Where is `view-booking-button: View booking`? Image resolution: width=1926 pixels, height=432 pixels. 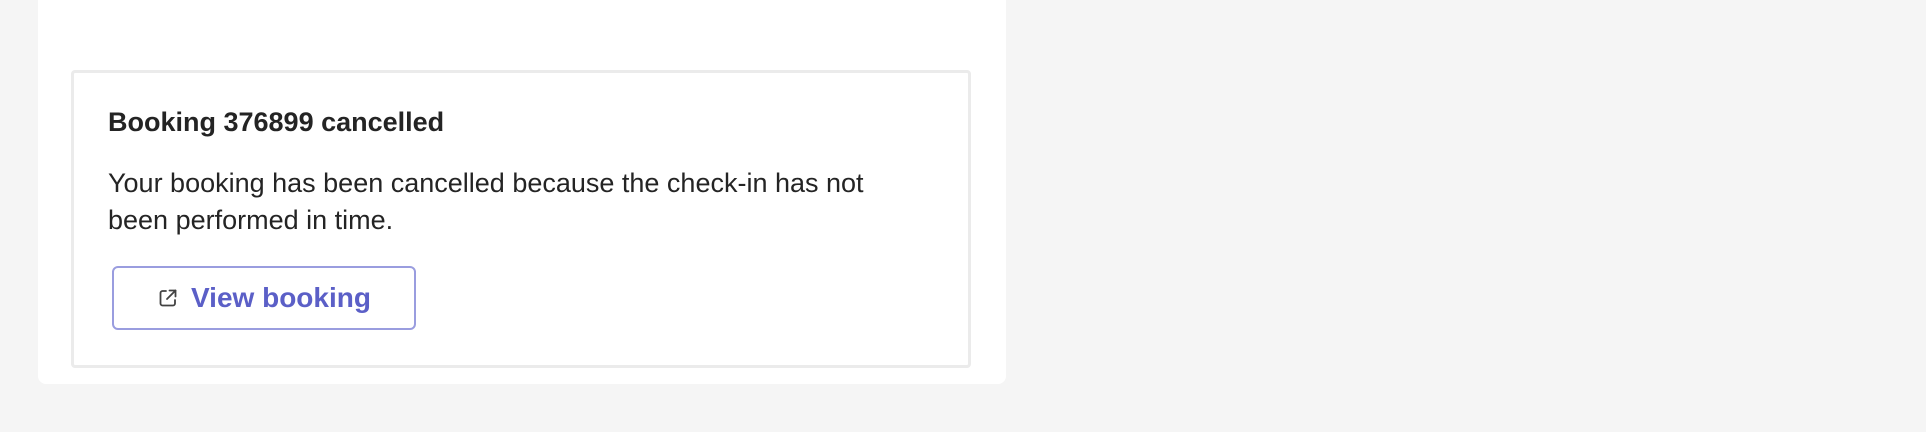 view-booking-button: View booking is located at coordinates (264, 298).